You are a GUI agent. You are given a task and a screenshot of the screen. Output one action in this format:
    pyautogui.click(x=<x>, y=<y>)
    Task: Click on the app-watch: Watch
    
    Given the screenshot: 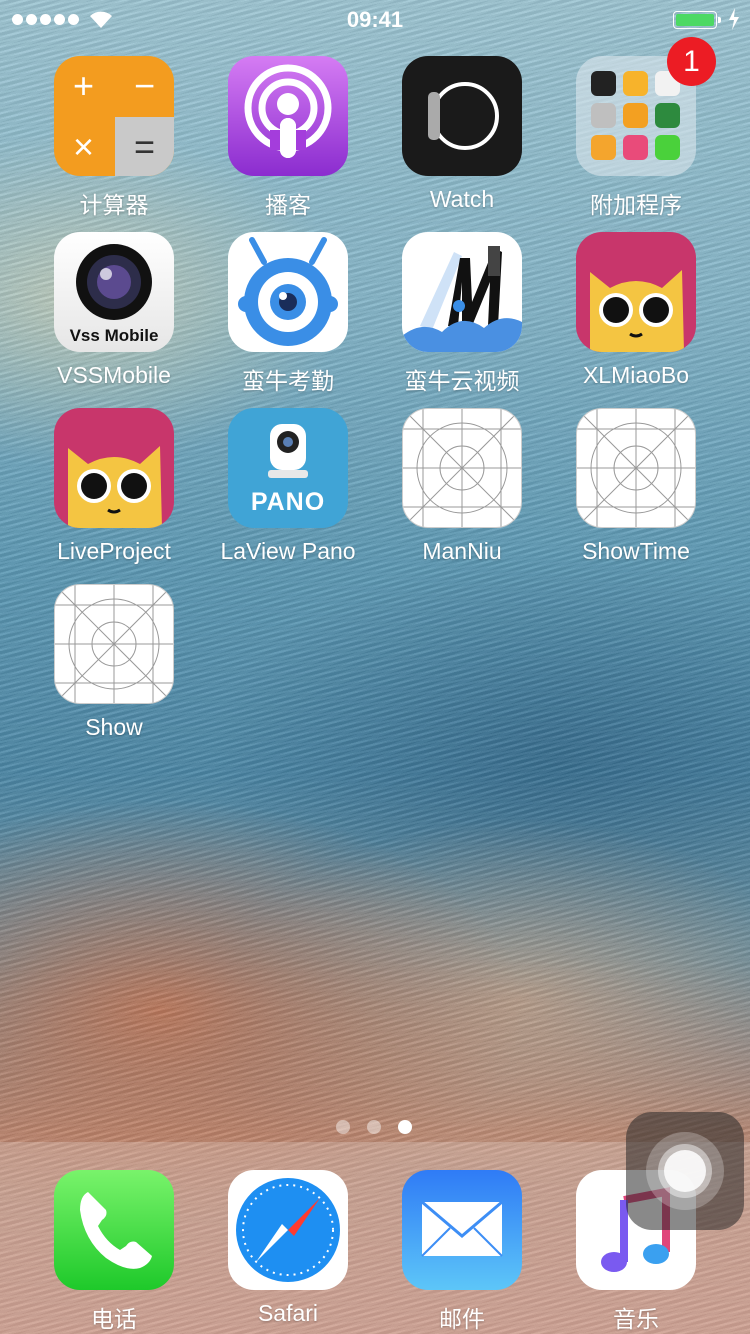 What is the action you would take?
    pyautogui.click(x=462, y=134)
    